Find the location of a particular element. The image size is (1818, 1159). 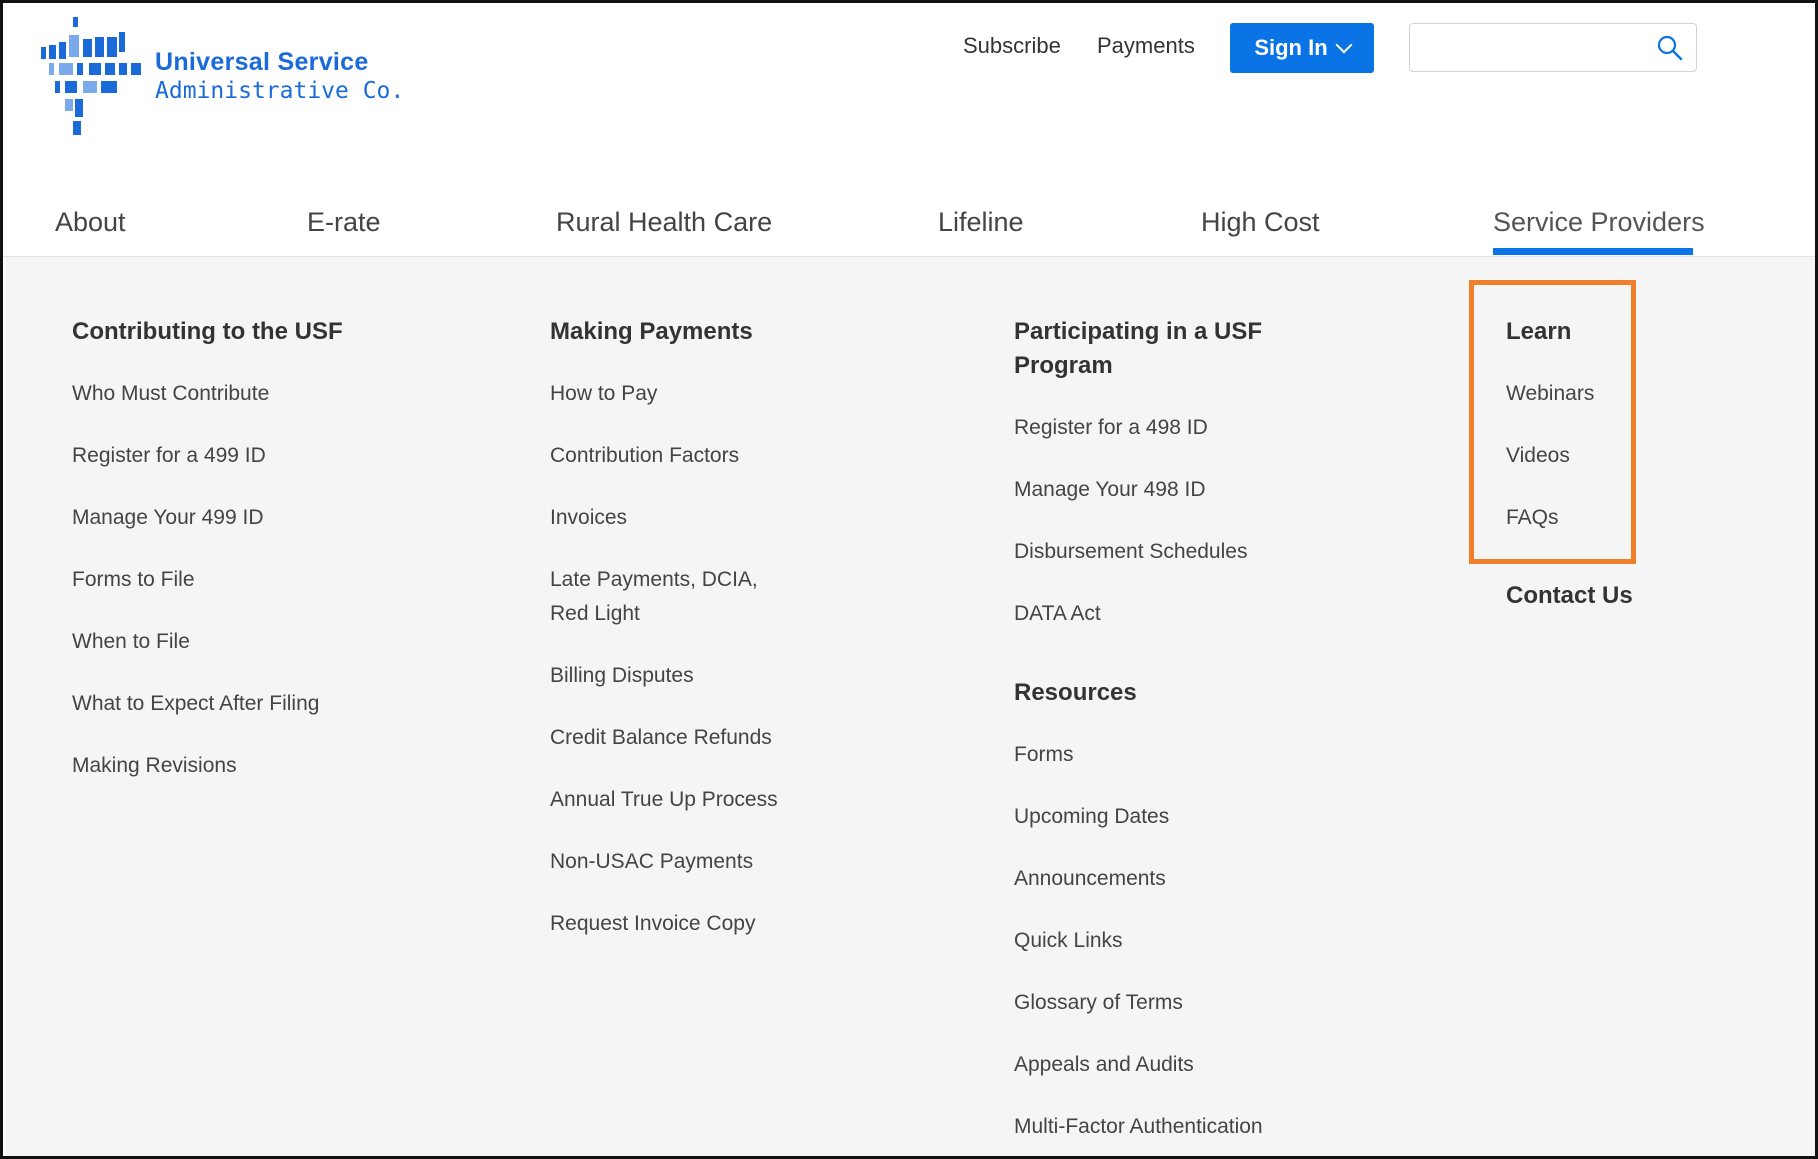

menu-link-announcements: Announcements is located at coordinates (1164, 879).